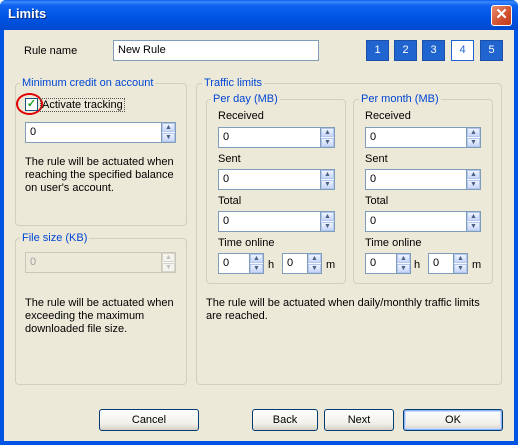 Image resolution: width=518 pixels, height=445 pixels. I want to click on day-sent-label: Sent, so click(229, 159).